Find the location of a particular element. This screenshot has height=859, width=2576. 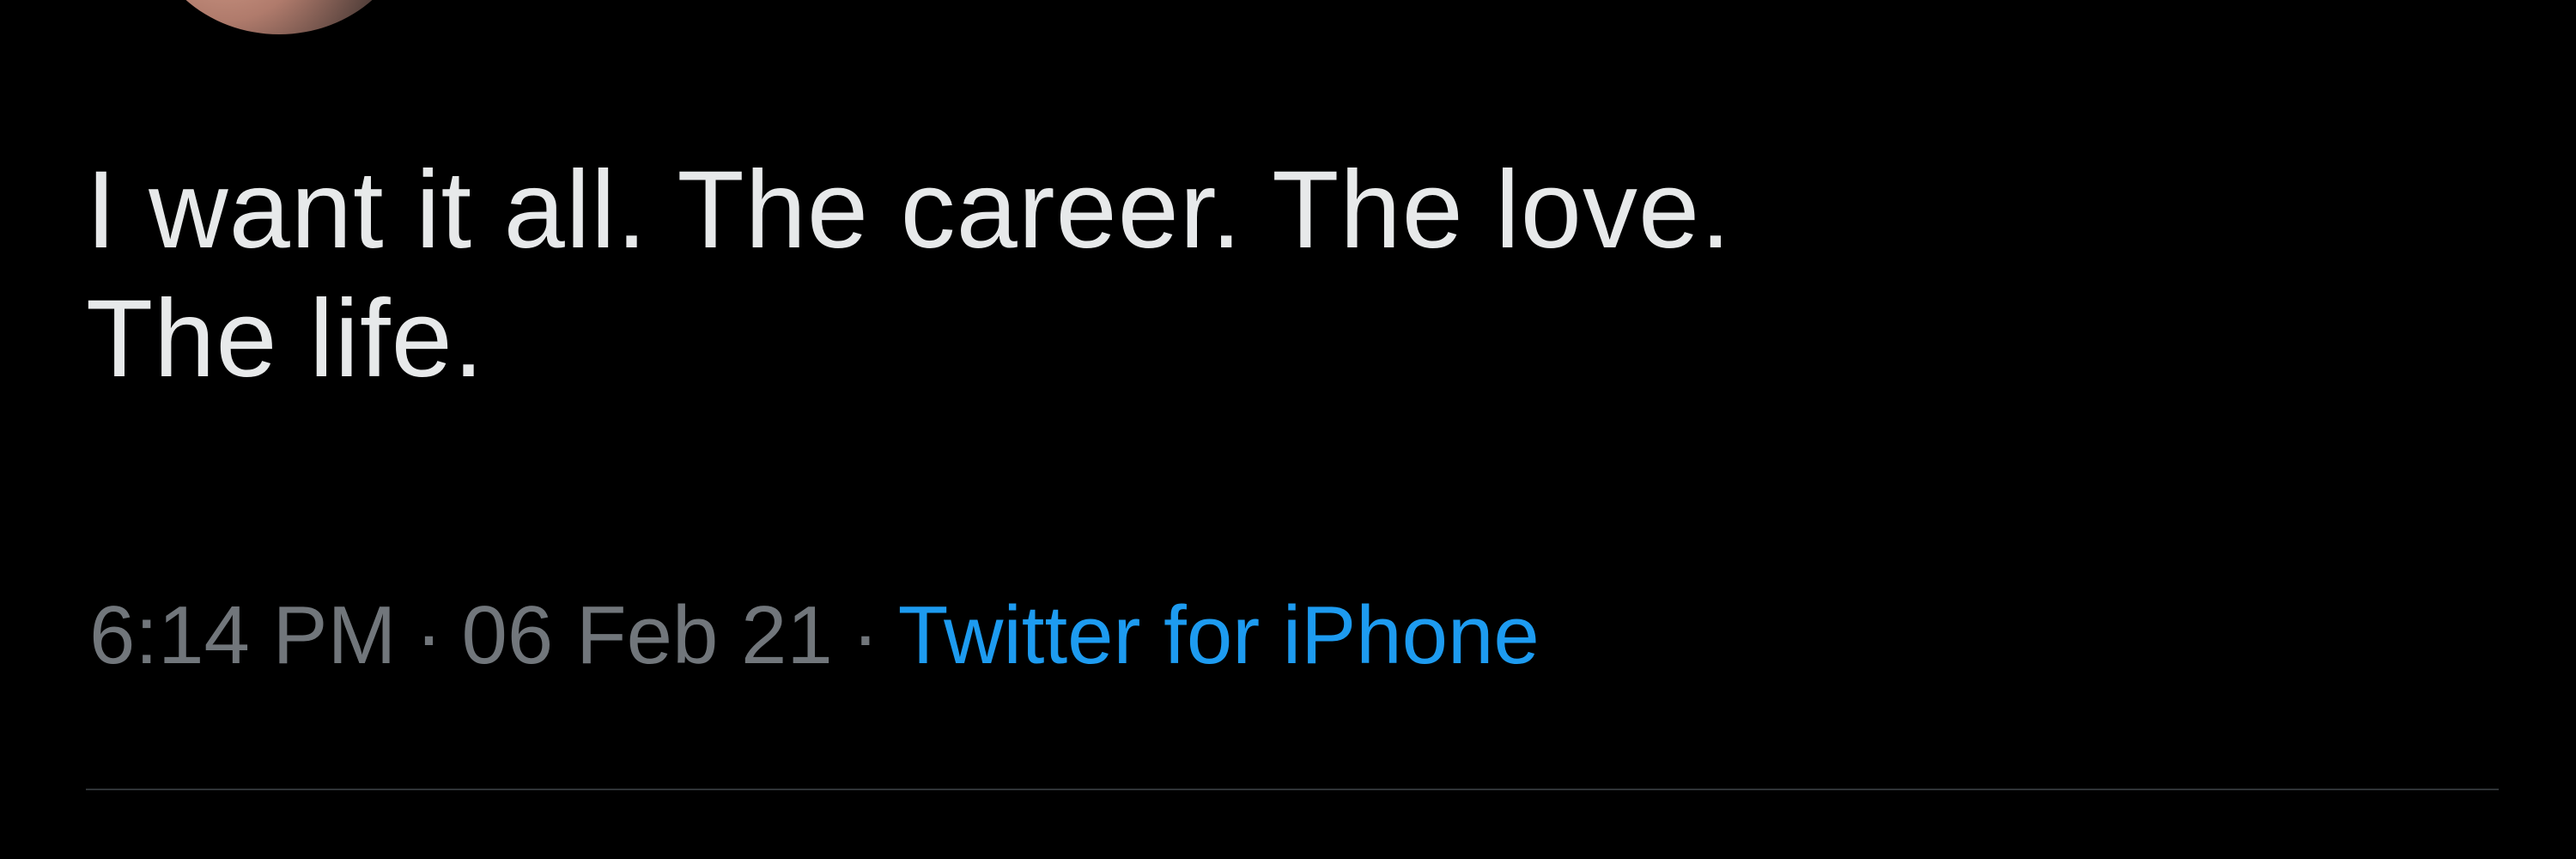

tweet-text-line-1: I want it all. The career. The love. is located at coordinates (909, 210).